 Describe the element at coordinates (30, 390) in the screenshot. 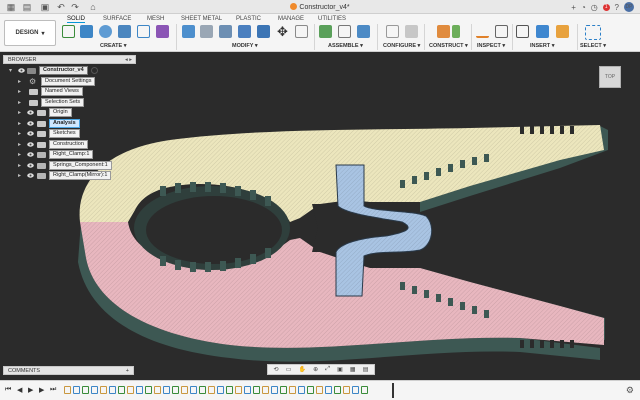

I see `play-icon: ▶` at that location.